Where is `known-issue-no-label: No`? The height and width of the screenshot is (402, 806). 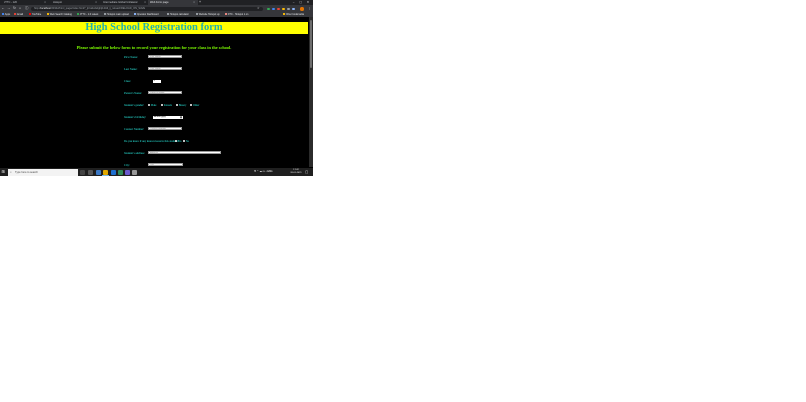 known-issue-no-label: No is located at coordinates (187, 141).